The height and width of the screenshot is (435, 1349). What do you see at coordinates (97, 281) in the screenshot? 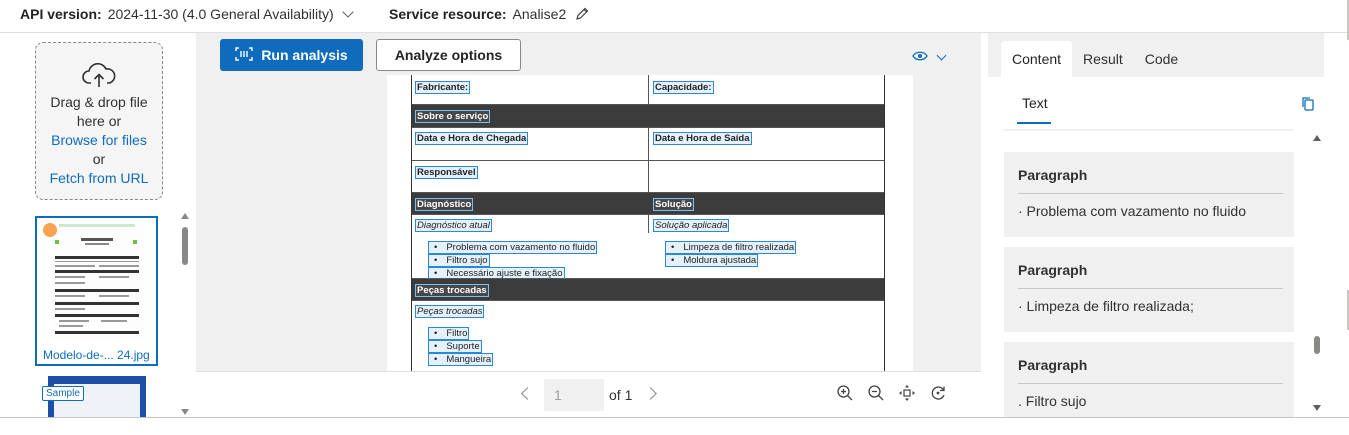
I see `thumbnail-preview` at bounding box center [97, 281].